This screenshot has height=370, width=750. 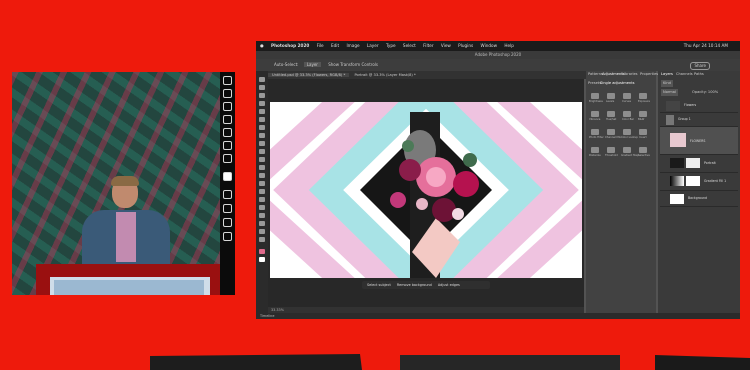 What do you see at coordinates (309, 75) in the screenshot?
I see `tab-flowers: Untitled.psd @ 33.3% (Flowers, RGB/8) *` at bounding box center [309, 75].